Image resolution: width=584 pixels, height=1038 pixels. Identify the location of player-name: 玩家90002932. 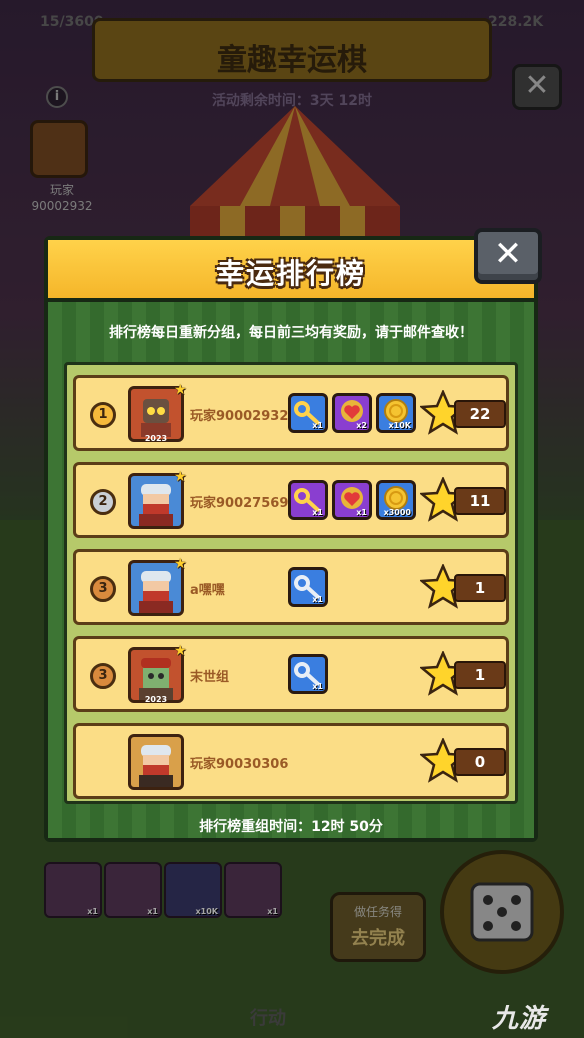
(239, 416).